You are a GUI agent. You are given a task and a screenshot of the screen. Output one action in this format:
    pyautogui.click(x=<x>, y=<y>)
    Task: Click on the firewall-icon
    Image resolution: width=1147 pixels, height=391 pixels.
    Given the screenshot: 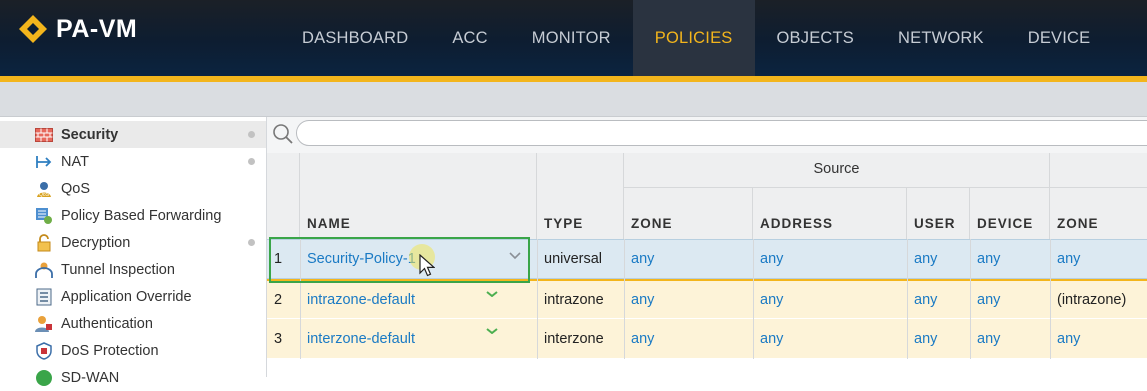 What is the action you would take?
    pyautogui.click(x=44, y=135)
    